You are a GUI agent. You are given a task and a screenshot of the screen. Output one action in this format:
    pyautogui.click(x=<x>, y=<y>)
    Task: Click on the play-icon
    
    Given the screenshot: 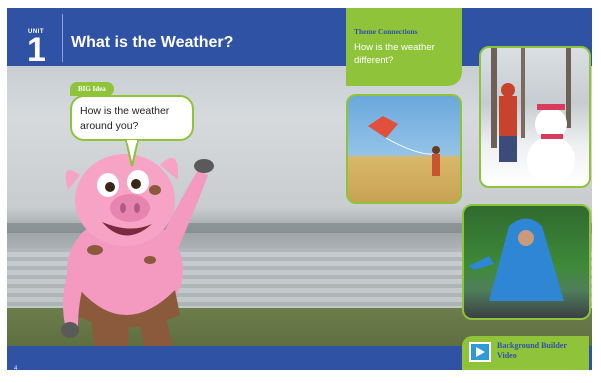 What is the action you would take?
    pyautogui.click(x=480, y=352)
    